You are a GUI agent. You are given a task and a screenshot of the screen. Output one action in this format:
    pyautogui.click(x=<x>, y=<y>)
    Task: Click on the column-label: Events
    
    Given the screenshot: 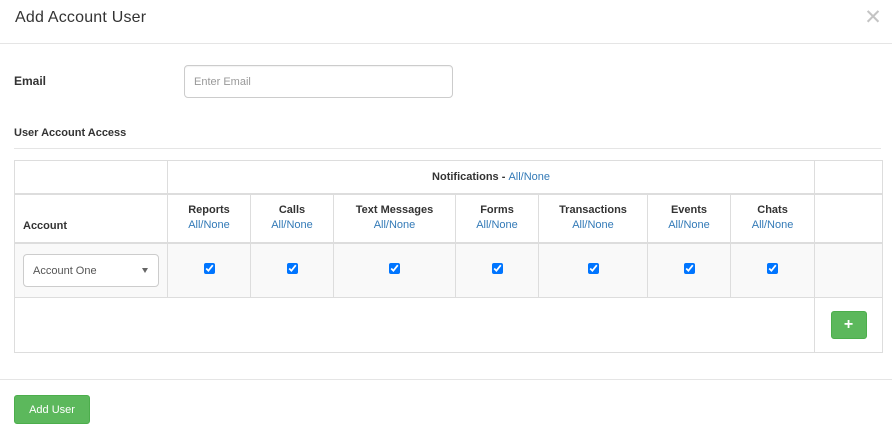 What is the action you would take?
    pyautogui.click(x=689, y=210)
    